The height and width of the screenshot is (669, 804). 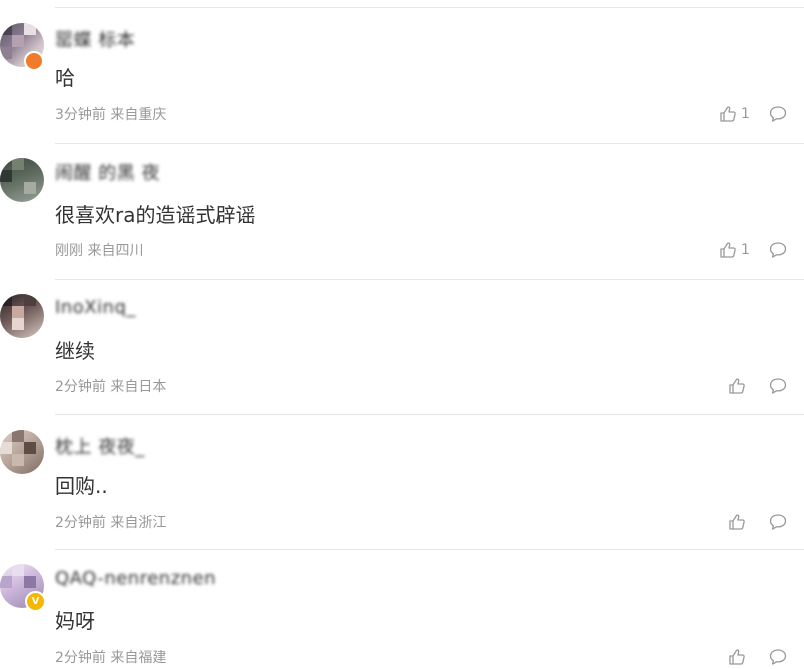 I want to click on comment-meta: 刚刚 来自四川, so click(x=99, y=251).